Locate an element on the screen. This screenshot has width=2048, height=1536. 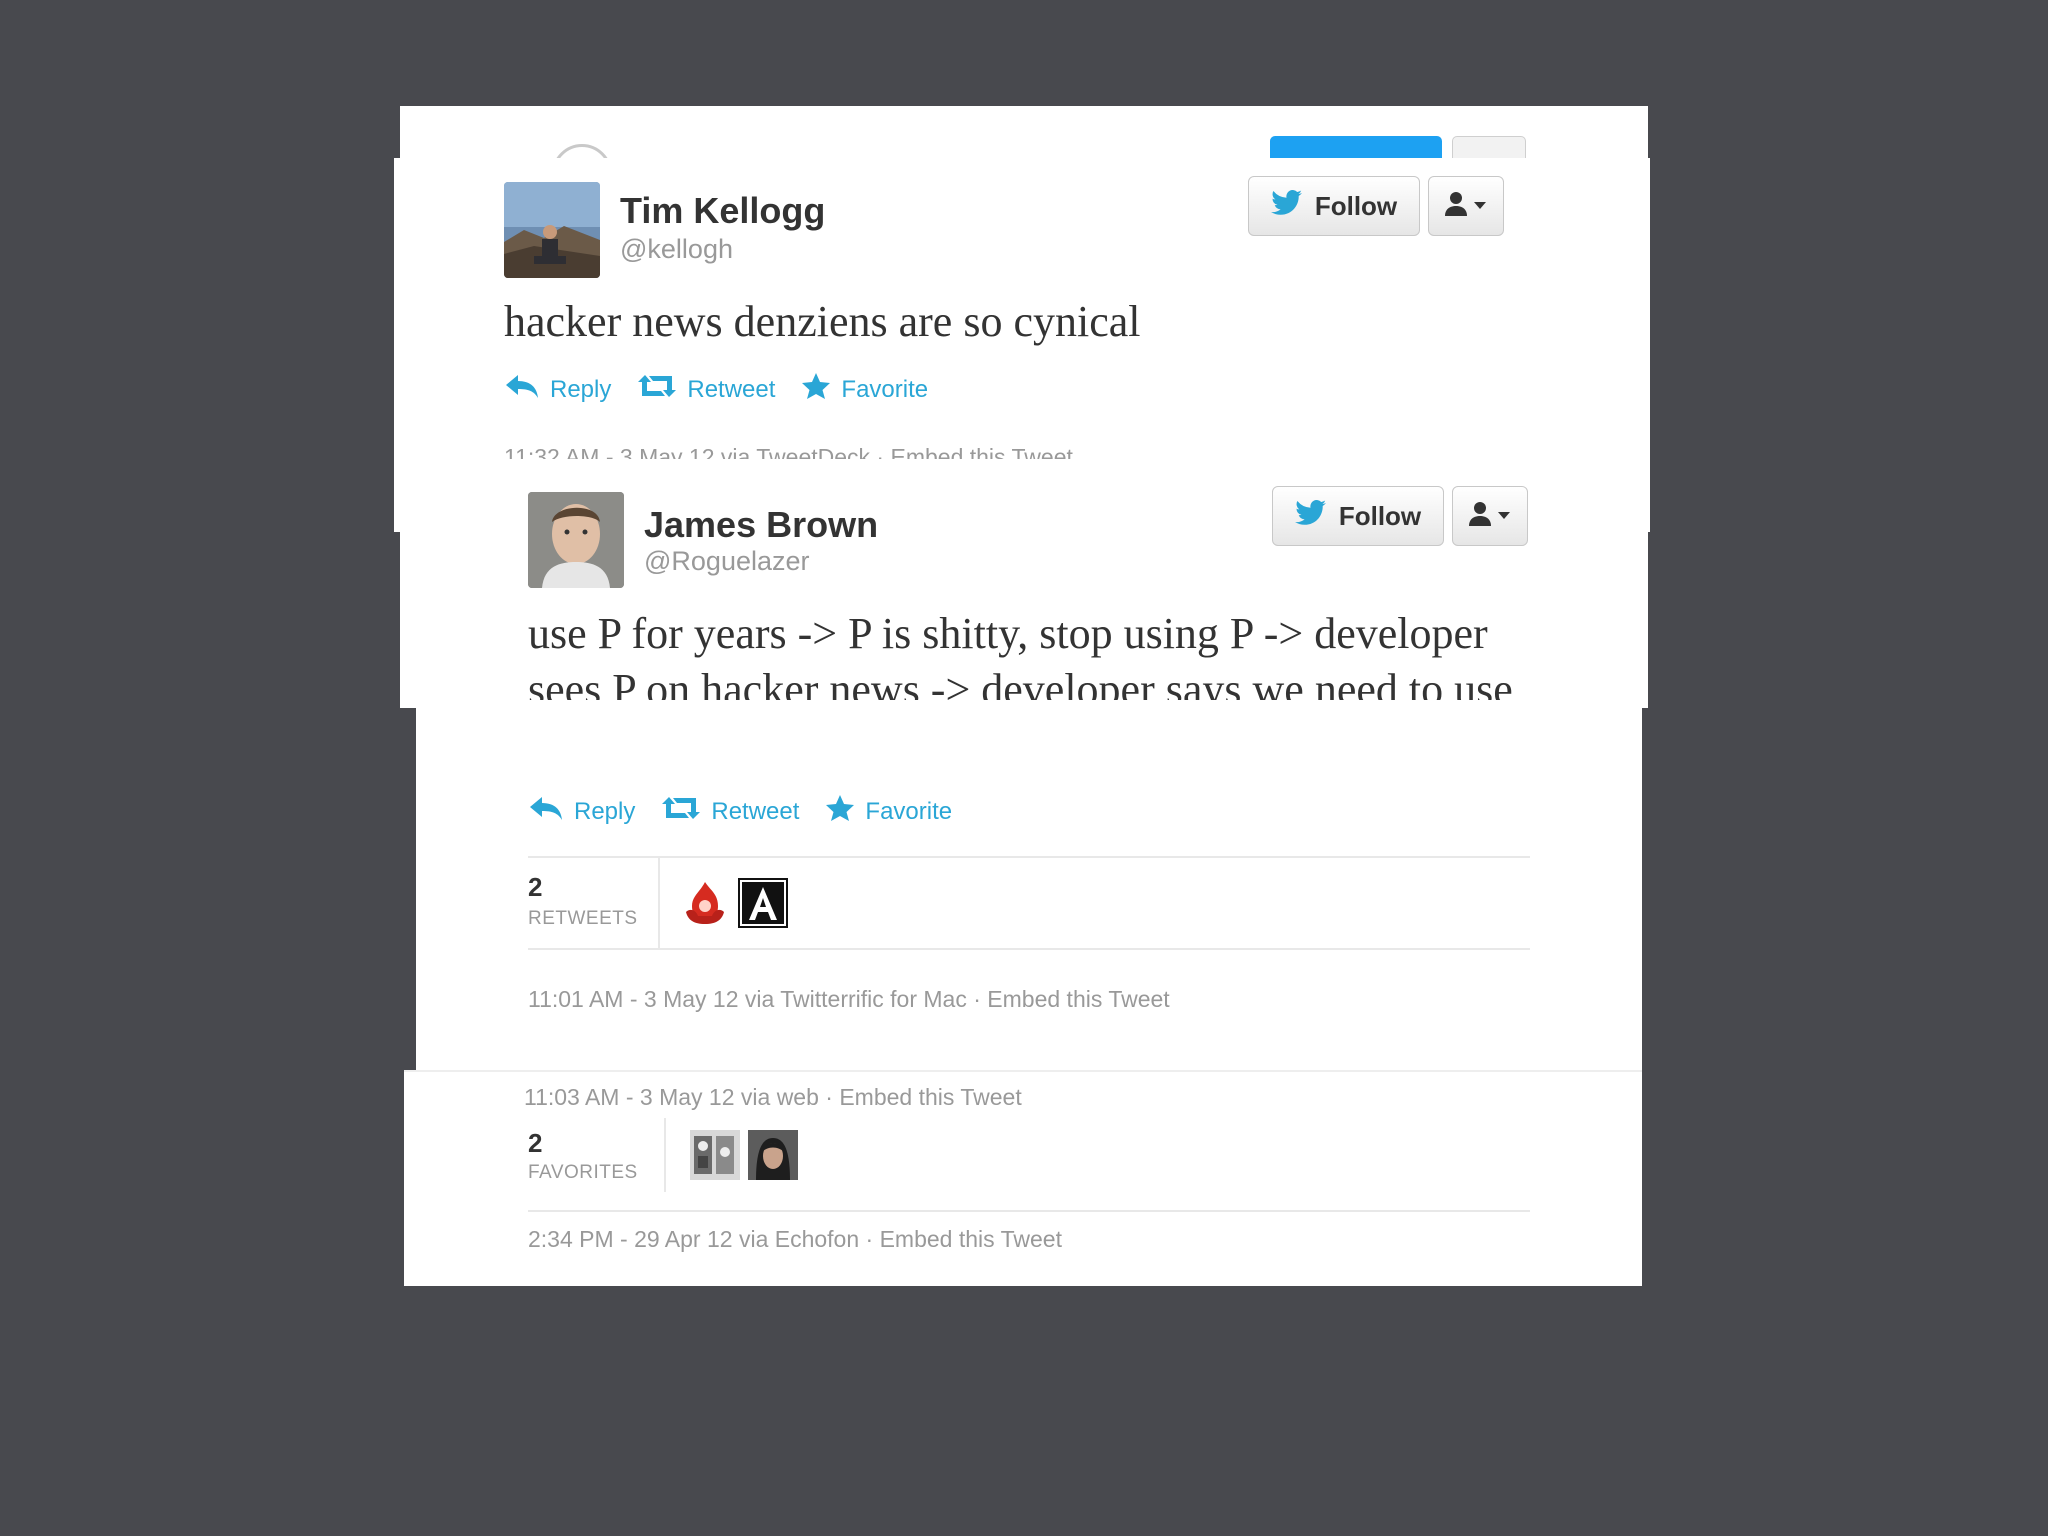
favorites-stats: 2 FAVORITES is located at coordinates (1029, 1165).